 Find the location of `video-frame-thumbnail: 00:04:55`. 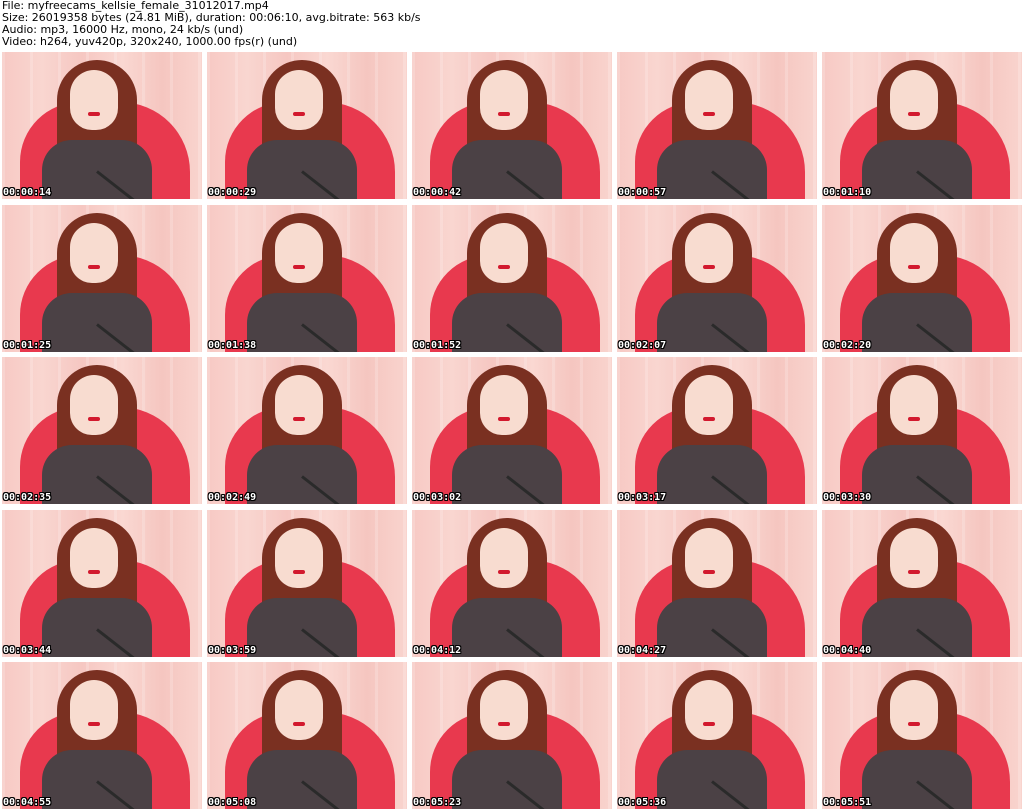

video-frame-thumbnail: 00:04:55 is located at coordinates (102, 735).